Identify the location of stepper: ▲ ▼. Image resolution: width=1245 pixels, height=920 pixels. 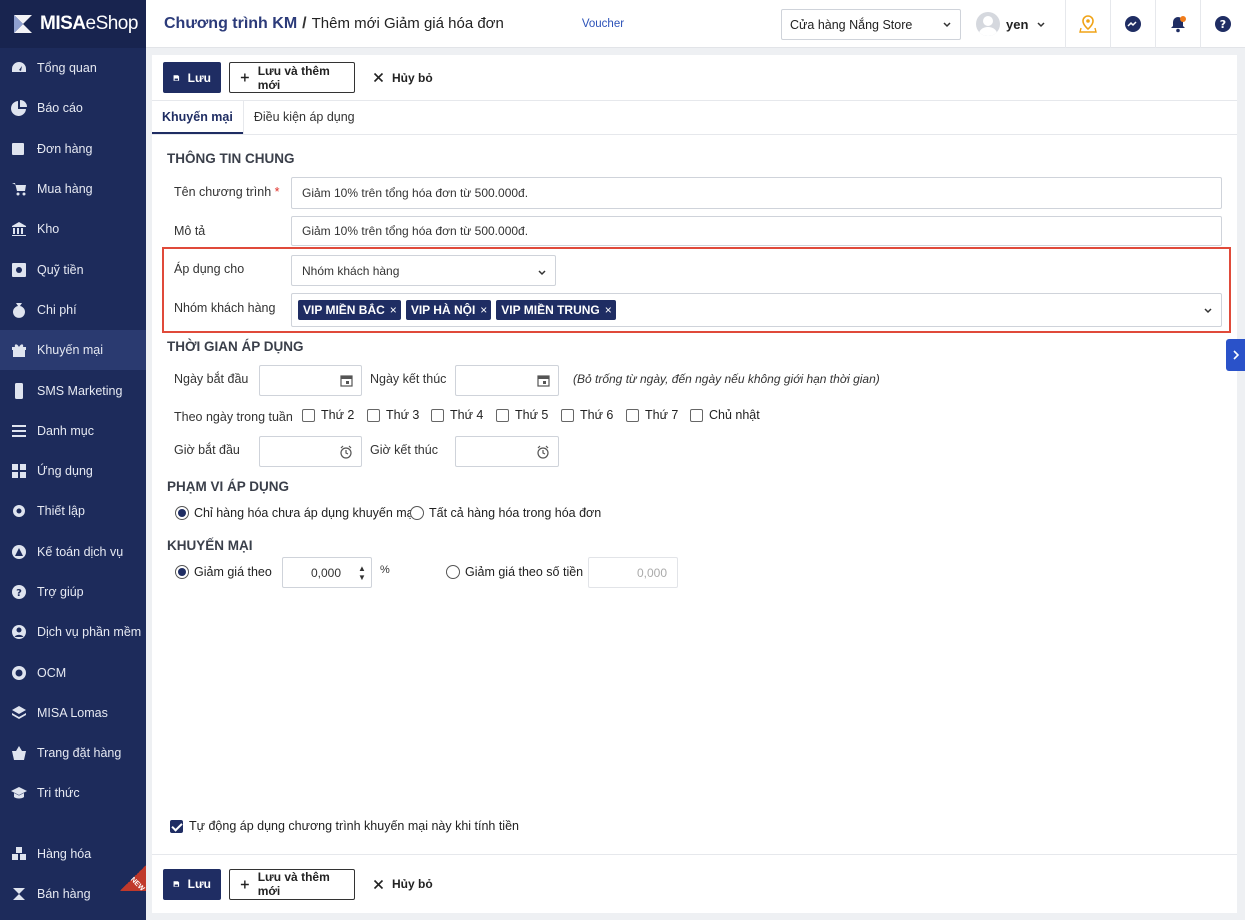
(362, 573).